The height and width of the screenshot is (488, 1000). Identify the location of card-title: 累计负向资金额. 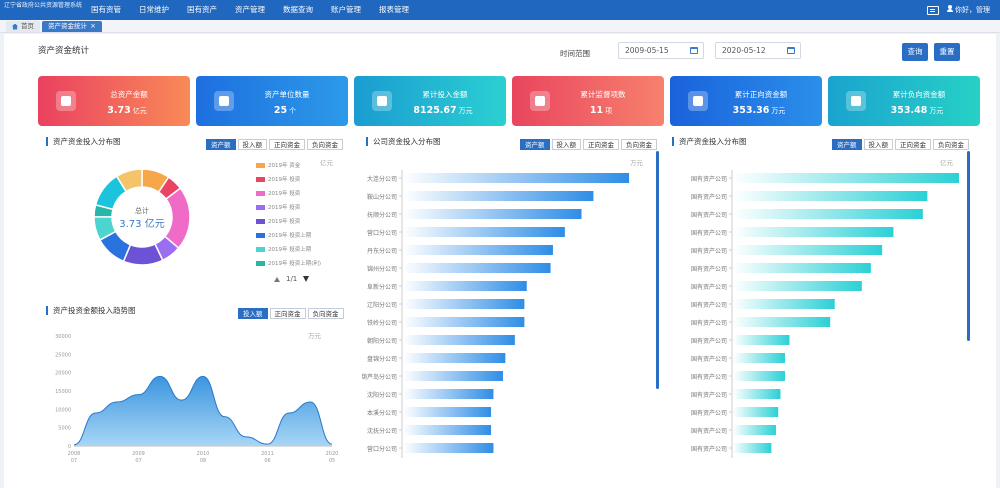
(919, 94).